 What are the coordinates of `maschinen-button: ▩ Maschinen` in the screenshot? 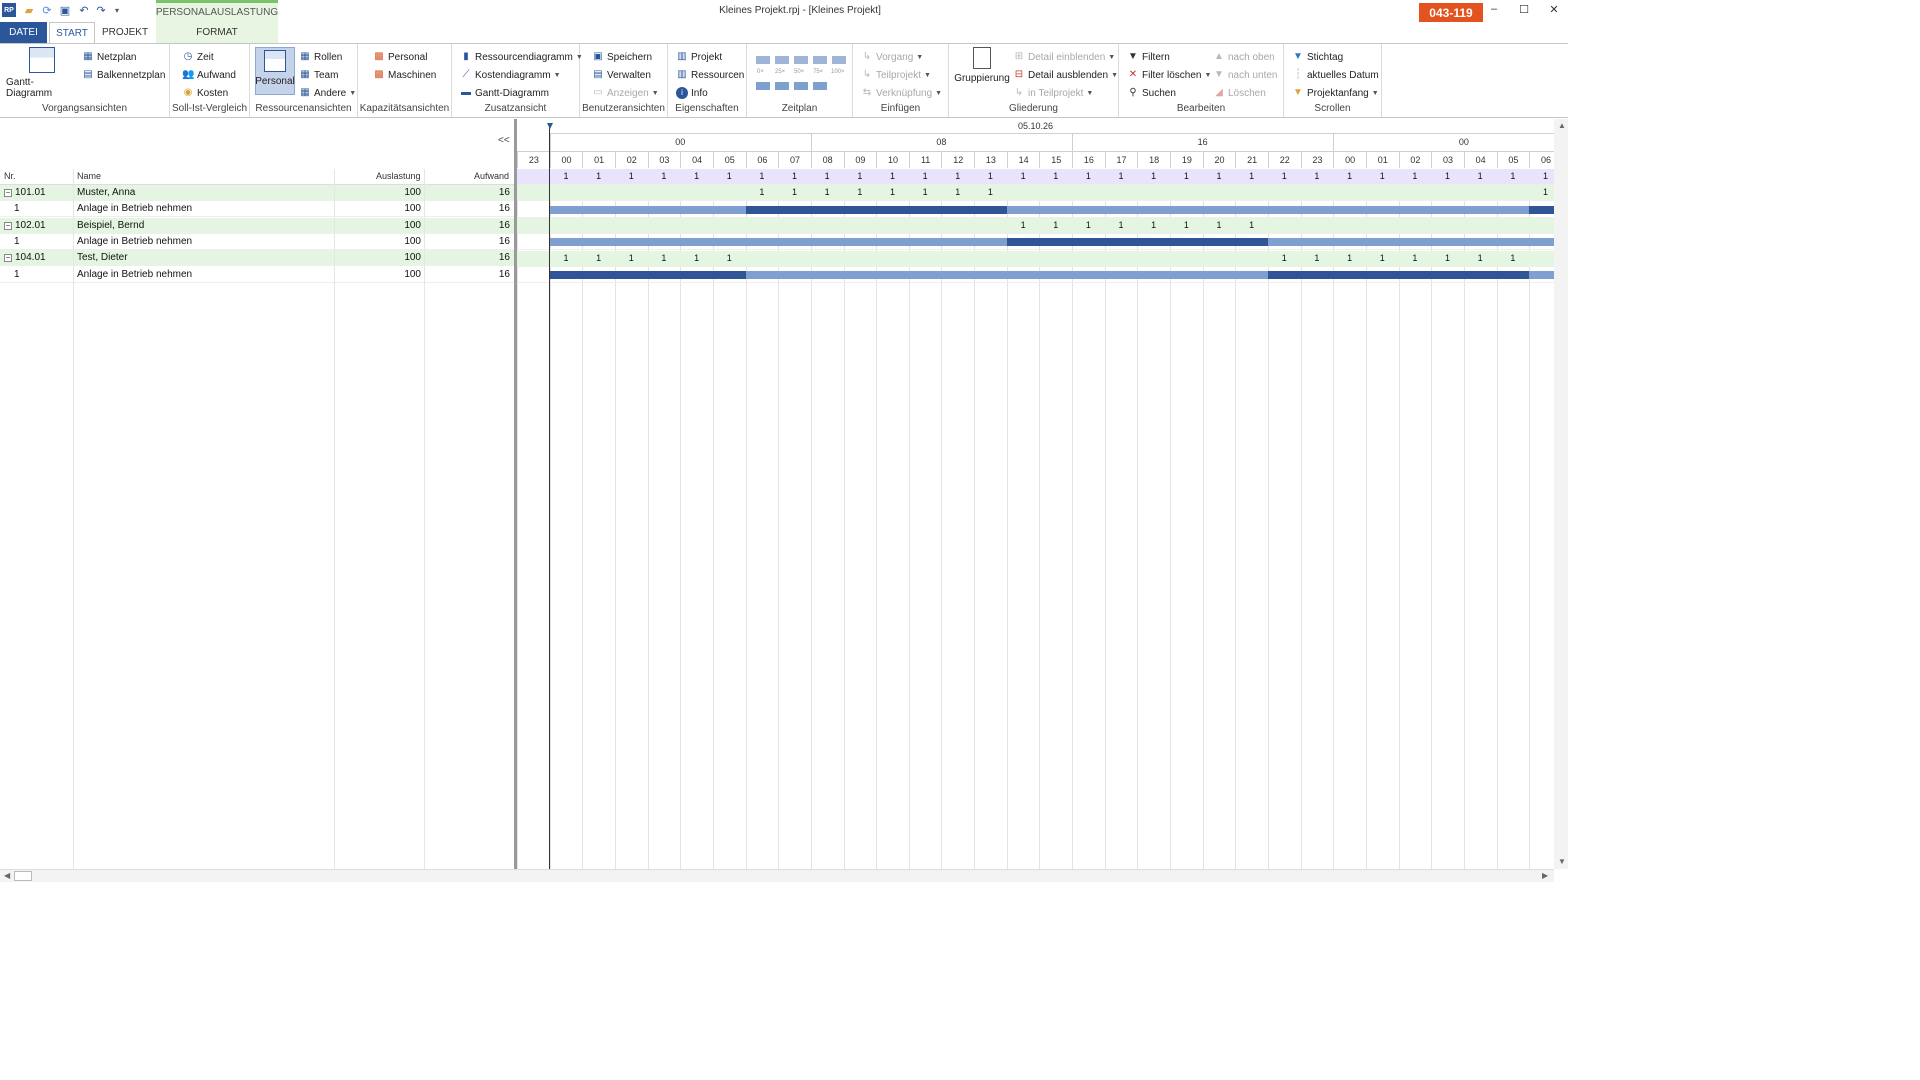 It's located at (404, 75).